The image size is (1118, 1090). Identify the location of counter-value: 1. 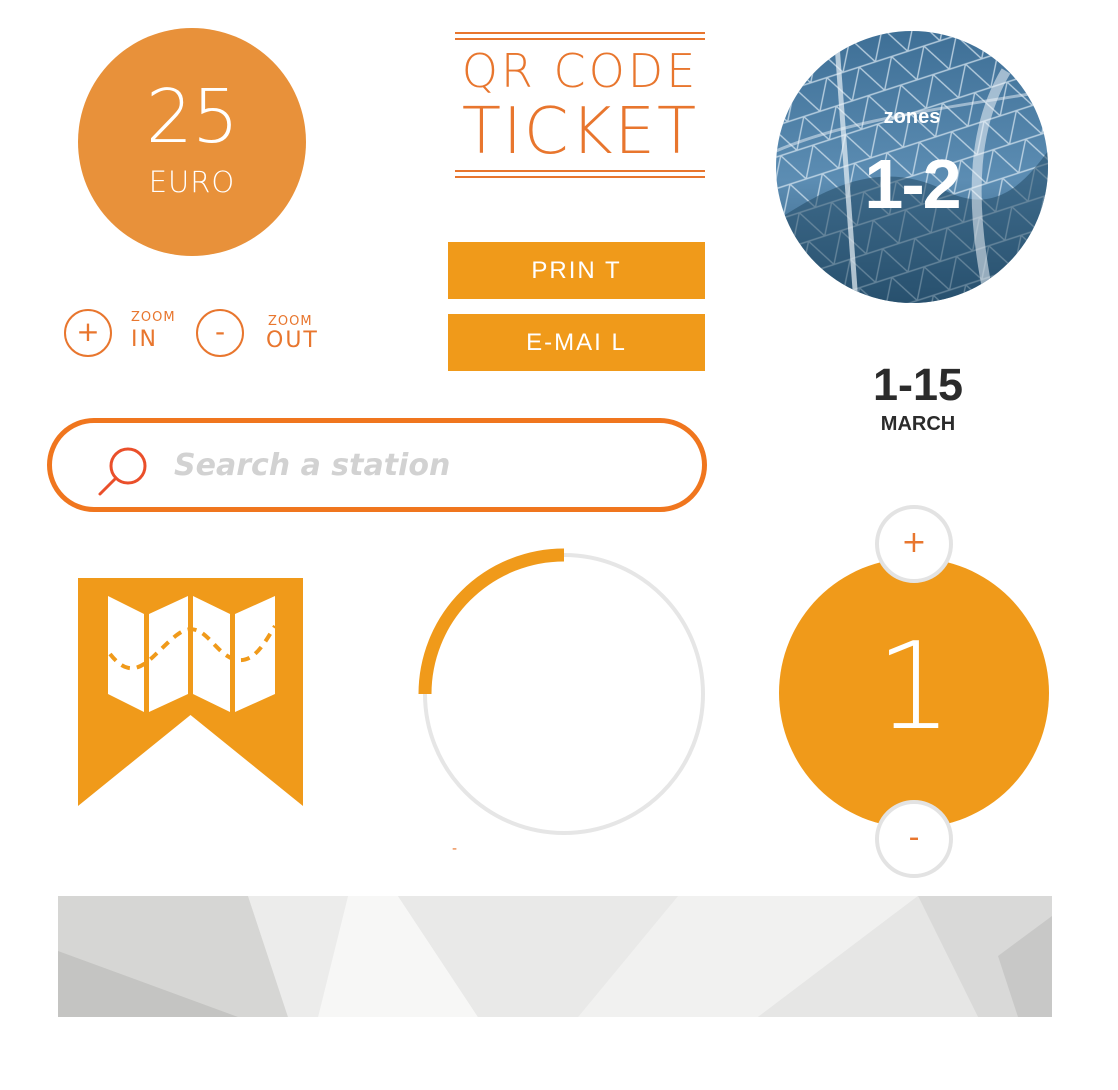
(914, 687).